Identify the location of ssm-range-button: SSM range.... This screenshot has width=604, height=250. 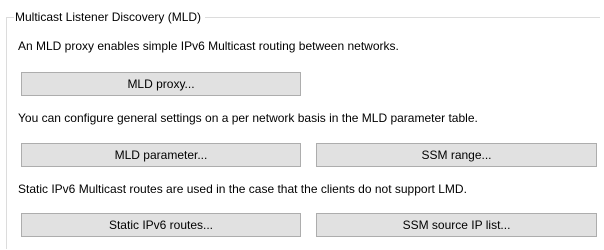
(456, 155).